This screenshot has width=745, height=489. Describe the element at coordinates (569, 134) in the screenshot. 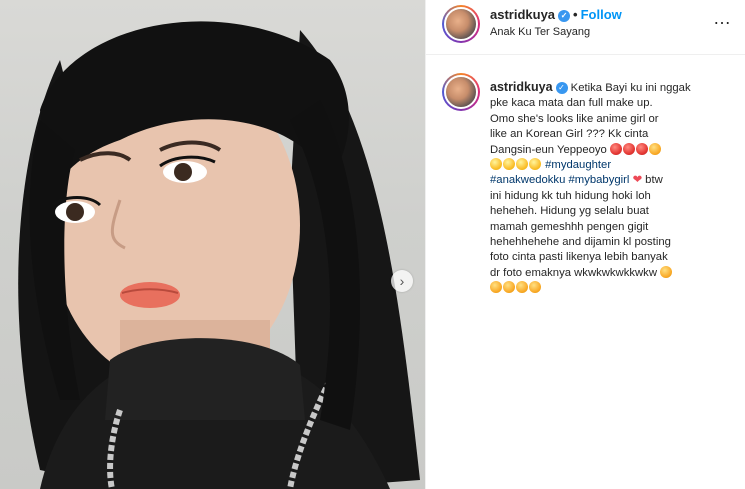

I see `caption-line: like an Korean Girl ??? Kk cinta` at that location.